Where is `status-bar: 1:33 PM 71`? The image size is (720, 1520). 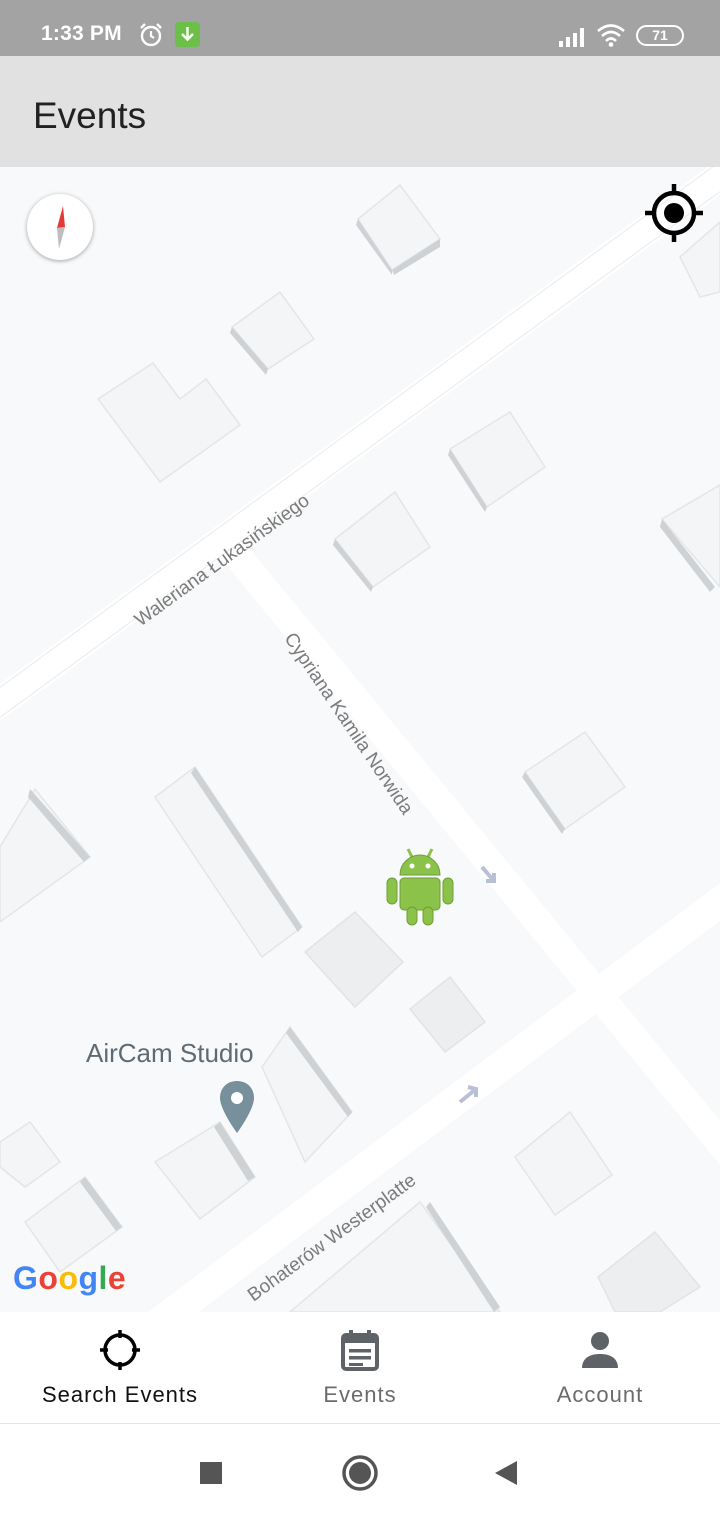 status-bar: 1:33 PM 71 is located at coordinates (360, 28).